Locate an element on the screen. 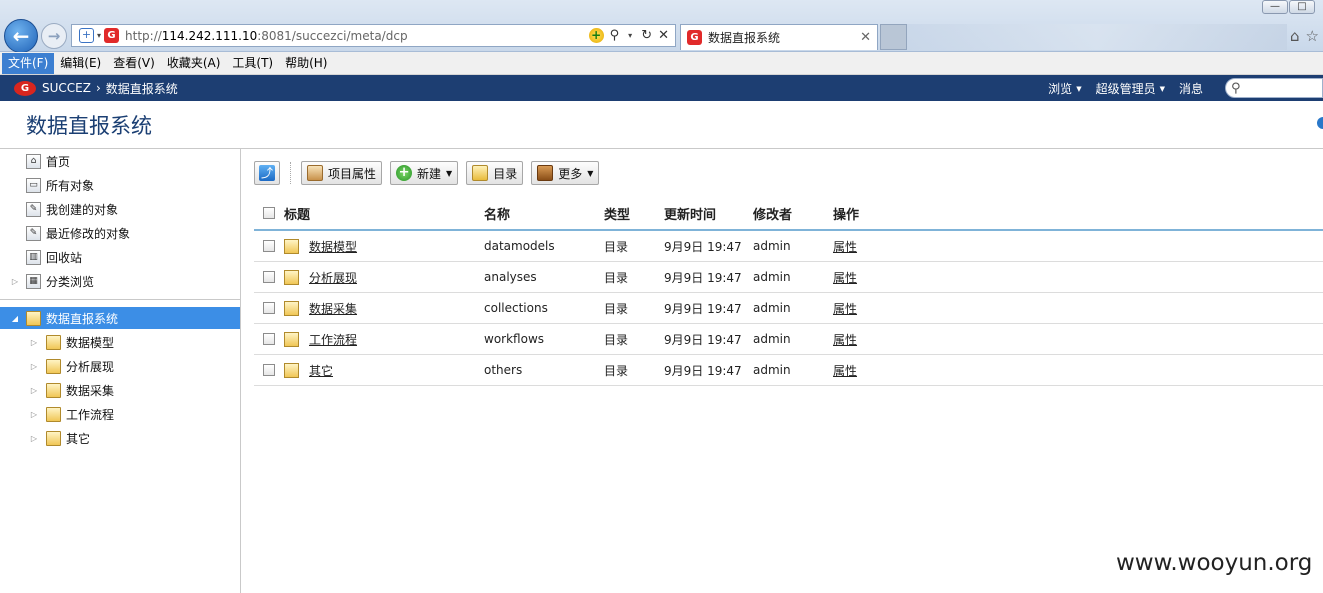 Image resolution: width=1323 pixels, height=593 pixels. refresh-icon: ↻ is located at coordinates (646, 35).